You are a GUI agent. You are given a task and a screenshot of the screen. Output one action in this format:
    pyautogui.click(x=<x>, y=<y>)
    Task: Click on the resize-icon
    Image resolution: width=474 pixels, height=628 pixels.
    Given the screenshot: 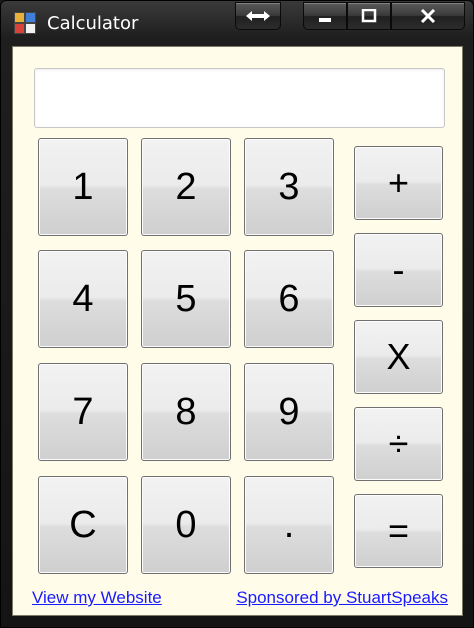 What is the action you would take?
    pyautogui.click(x=258, y=16)
    